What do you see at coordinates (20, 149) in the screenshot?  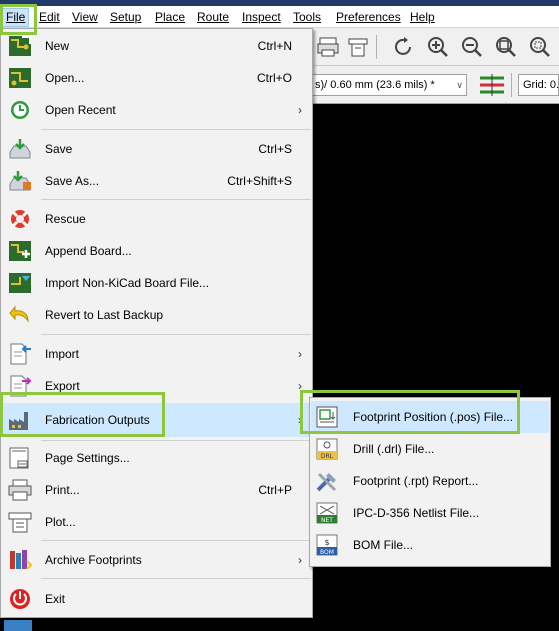 I see `save-icon` at bounding box center [20, 149].